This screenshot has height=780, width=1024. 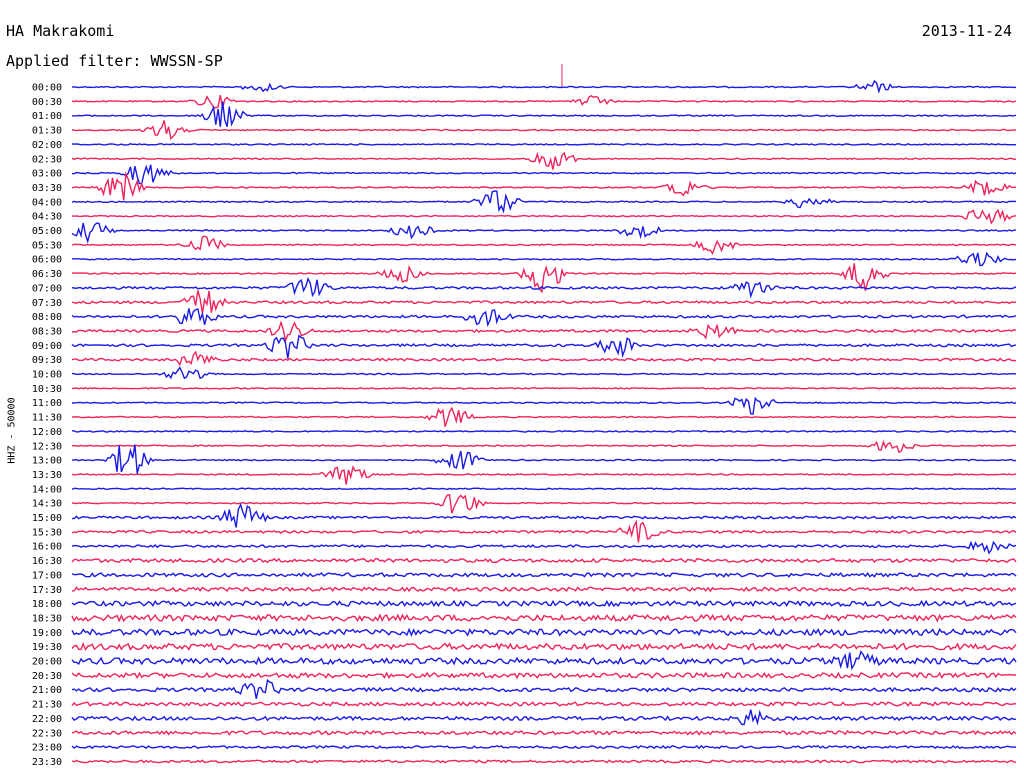 I want to click on y-tick-label: 04:00, so click(x=47, y=202).